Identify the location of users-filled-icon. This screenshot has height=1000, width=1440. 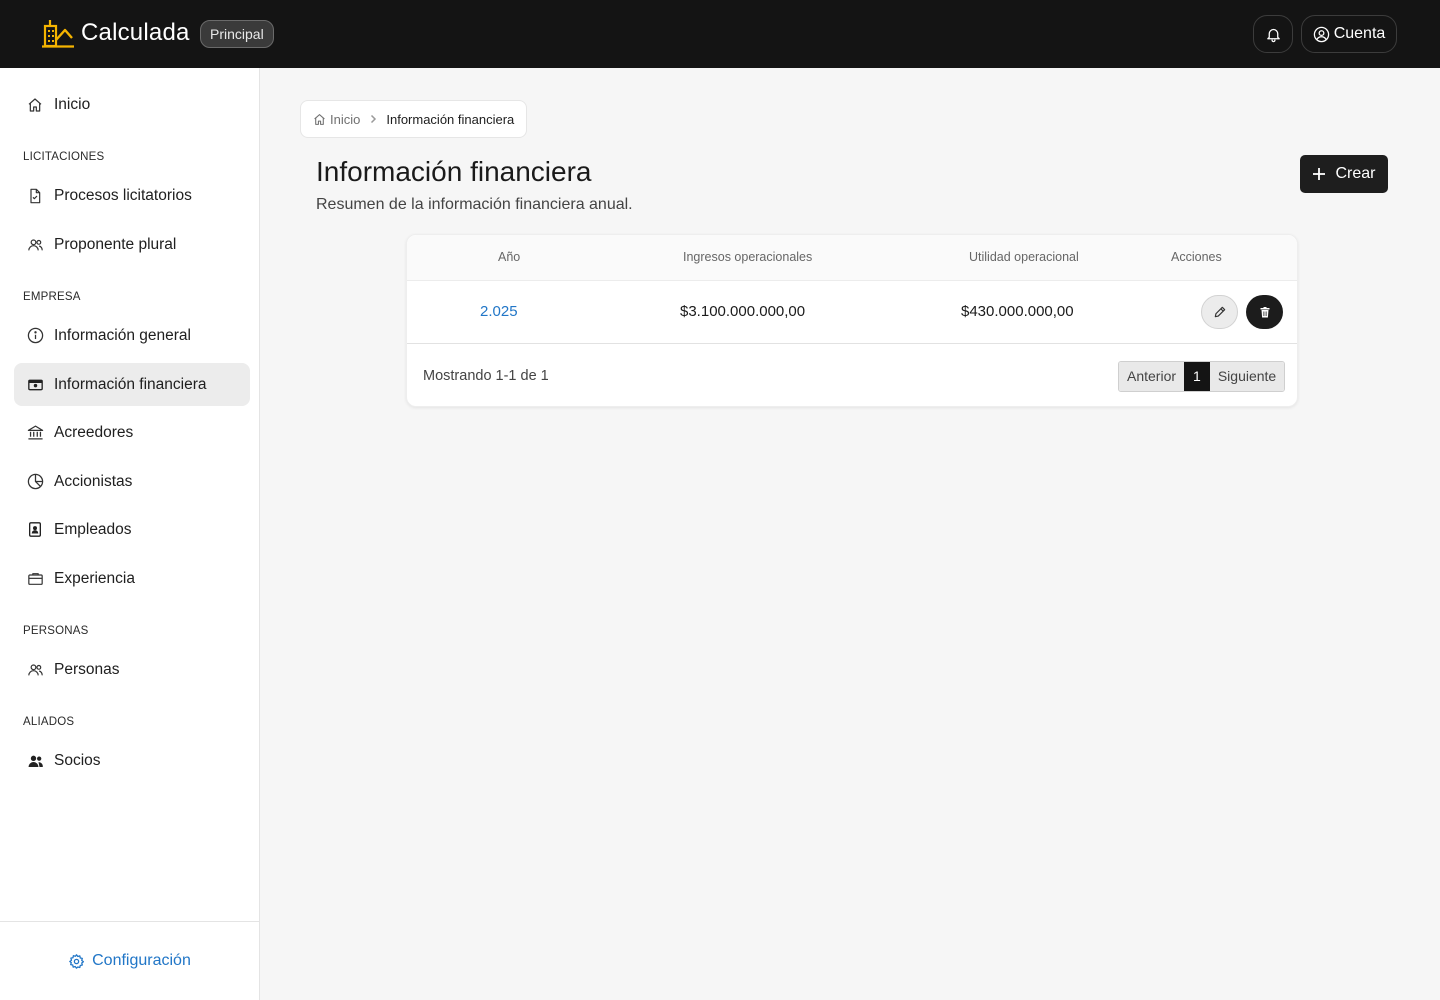
(35, 761).